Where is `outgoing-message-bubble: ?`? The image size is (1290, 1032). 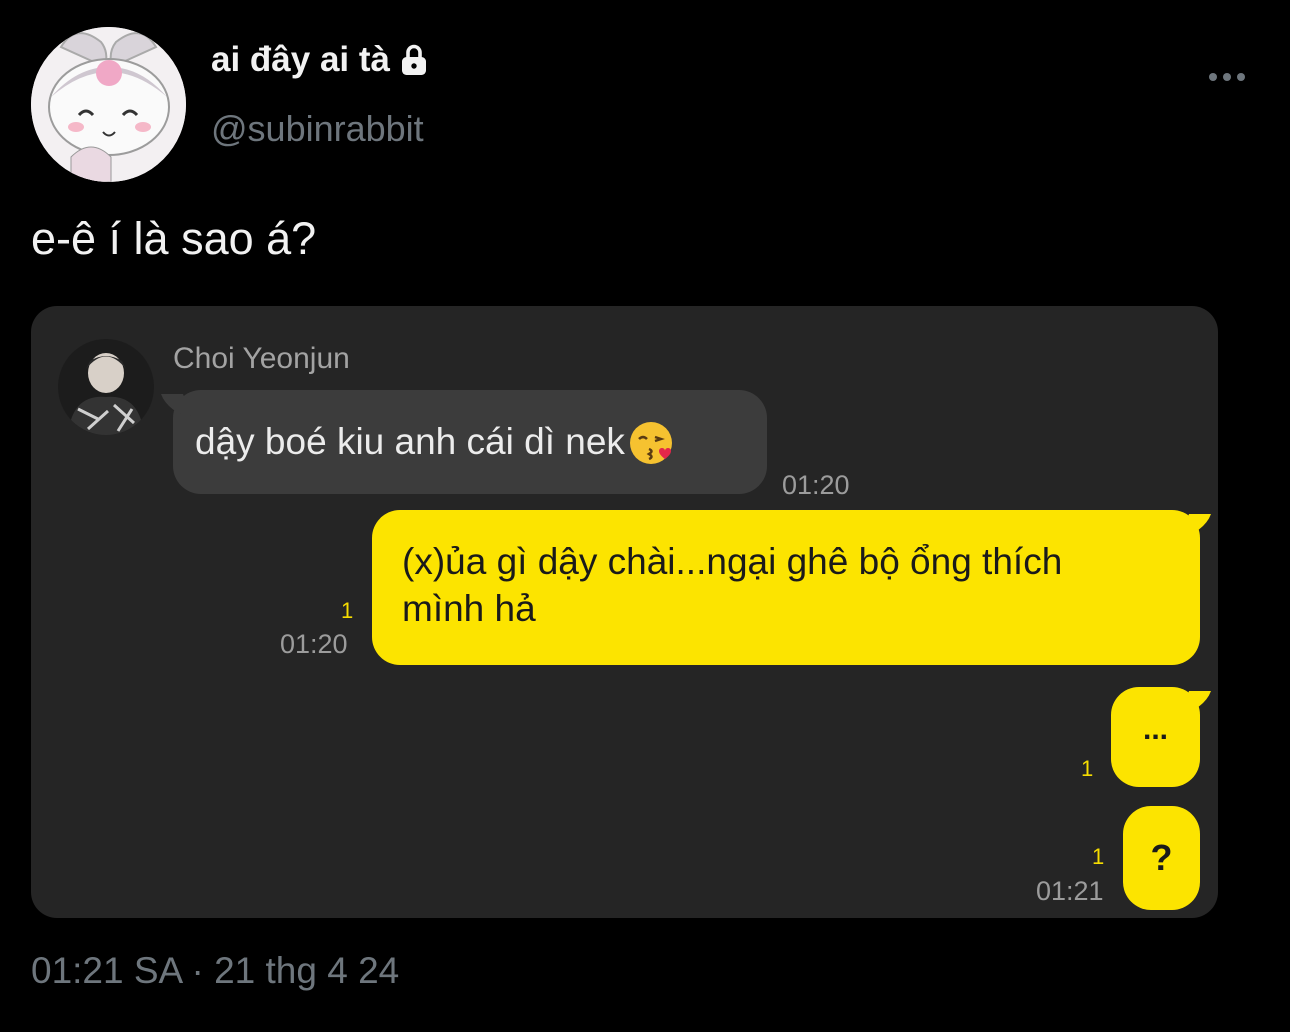
outgoing-message-bubble: ? is located at coordinates (1161, 858).